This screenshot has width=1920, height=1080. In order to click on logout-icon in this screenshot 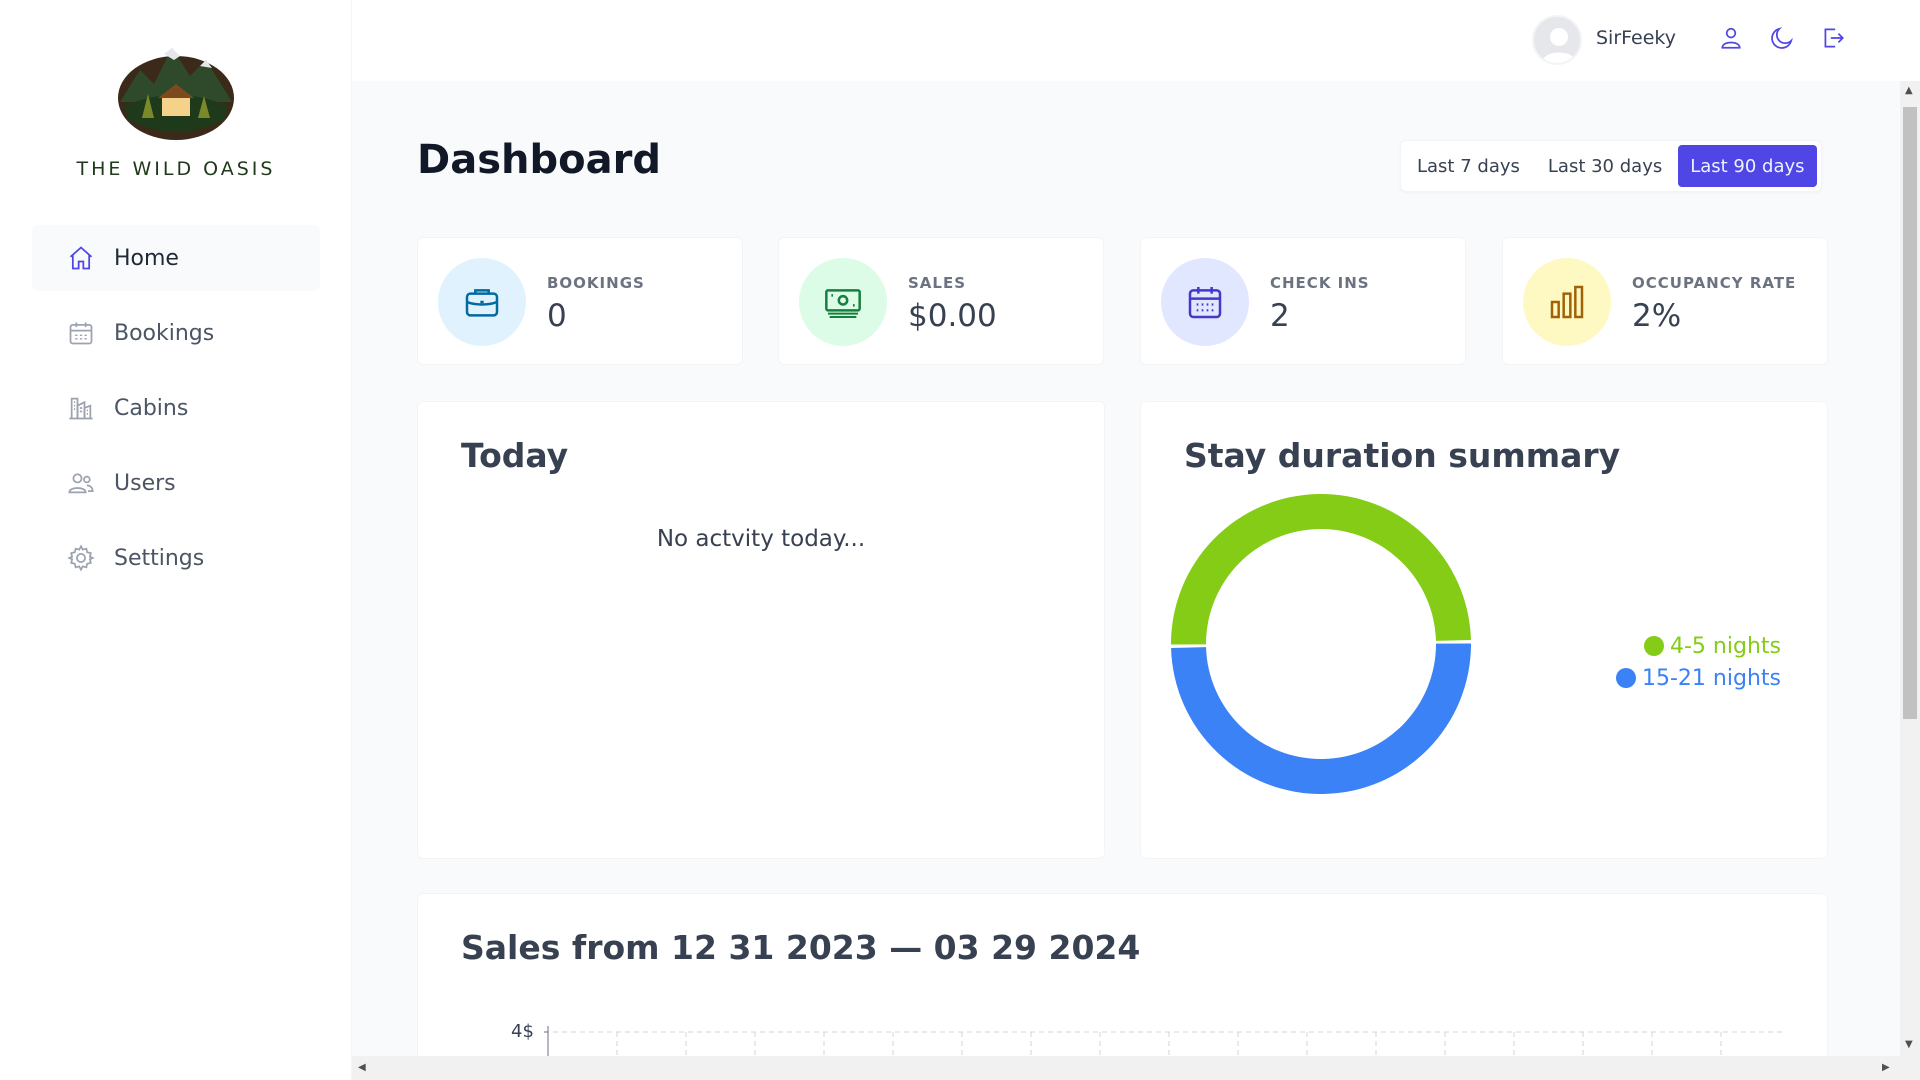, I will do `click(1833, 40)`.